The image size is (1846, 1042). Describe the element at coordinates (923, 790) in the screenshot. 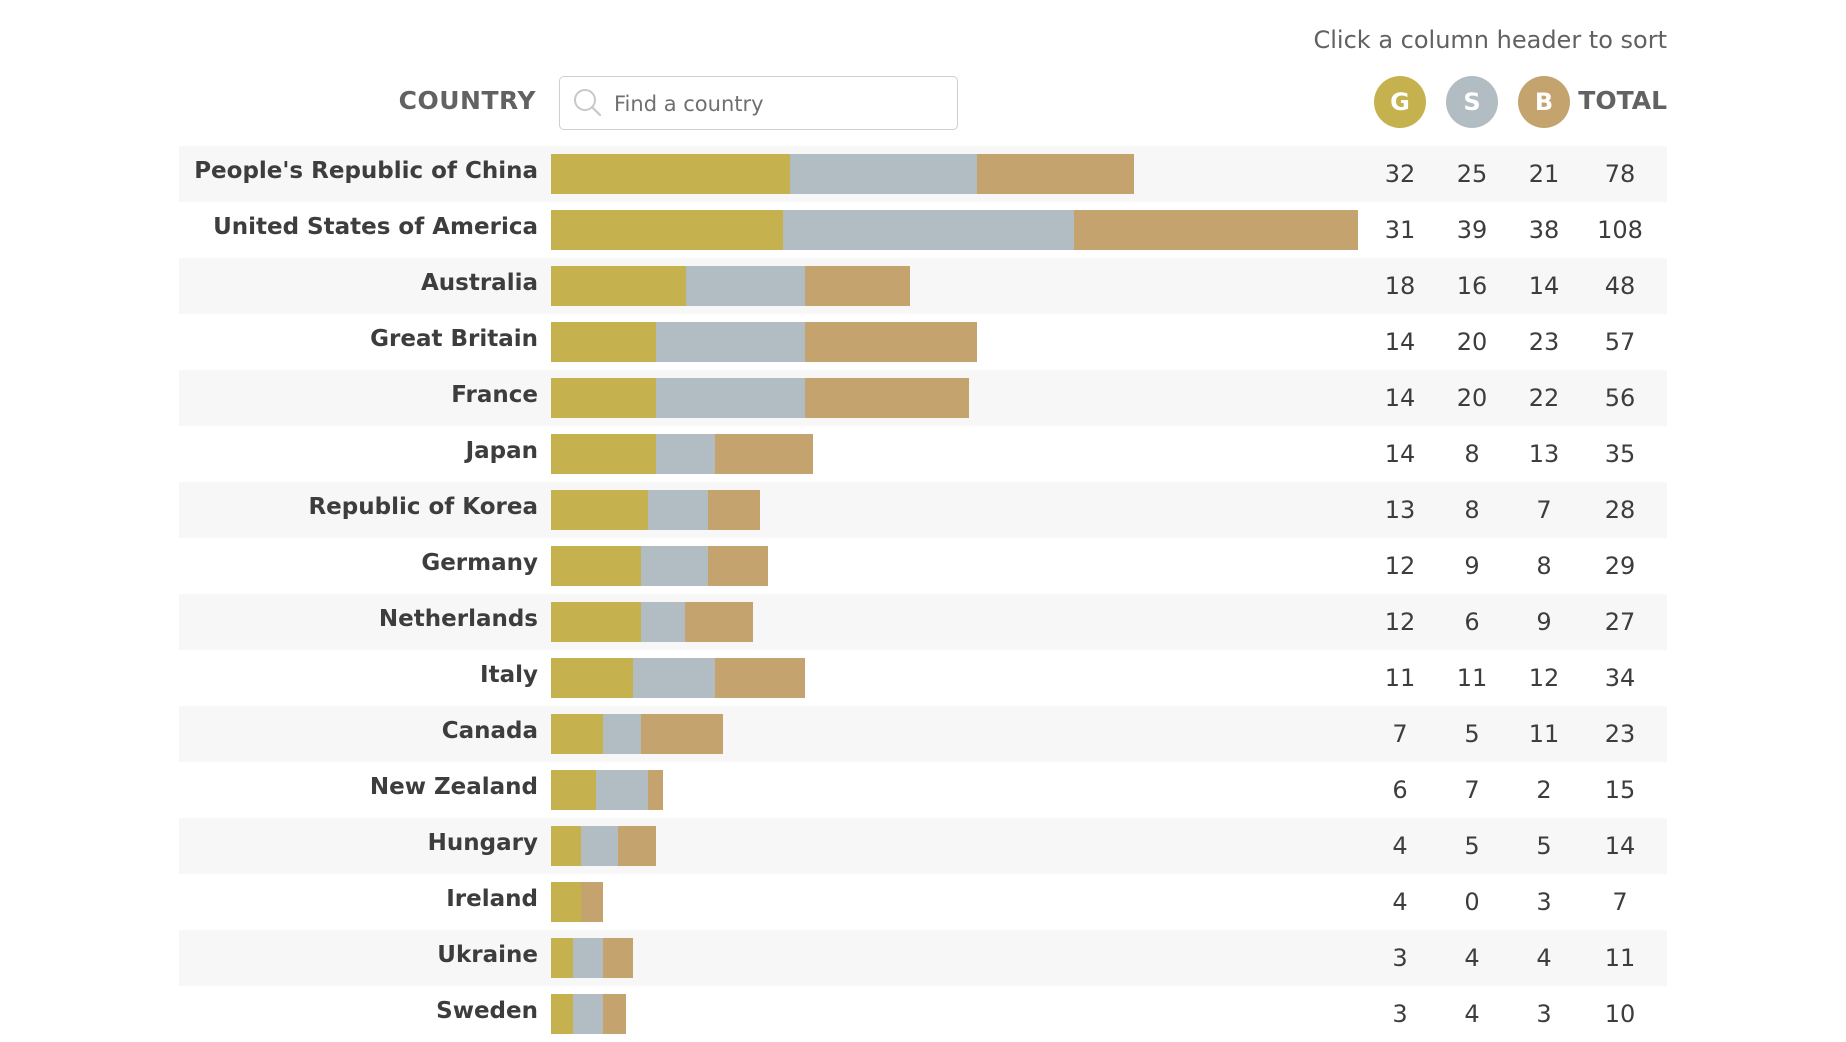

I see `table-row: New Zealand 6 7 2 15` at that location.